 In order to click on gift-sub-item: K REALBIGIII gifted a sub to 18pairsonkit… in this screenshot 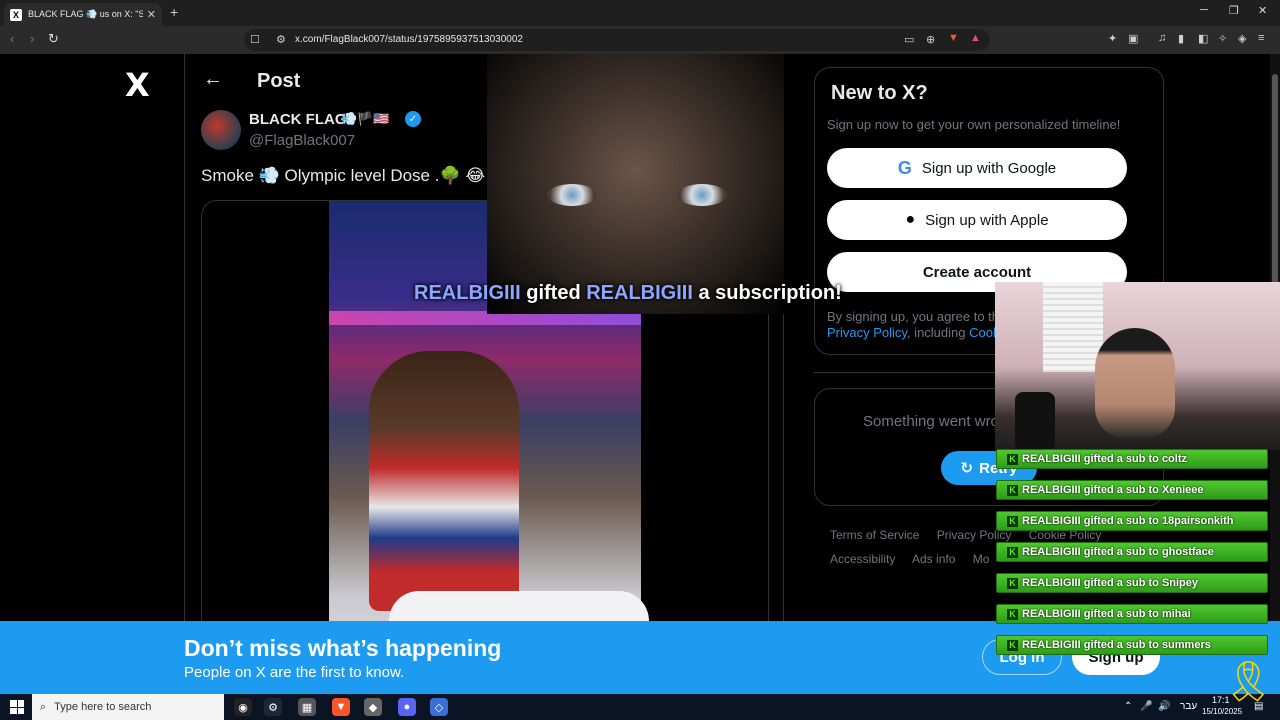, I will do `click(1132, 521)`.